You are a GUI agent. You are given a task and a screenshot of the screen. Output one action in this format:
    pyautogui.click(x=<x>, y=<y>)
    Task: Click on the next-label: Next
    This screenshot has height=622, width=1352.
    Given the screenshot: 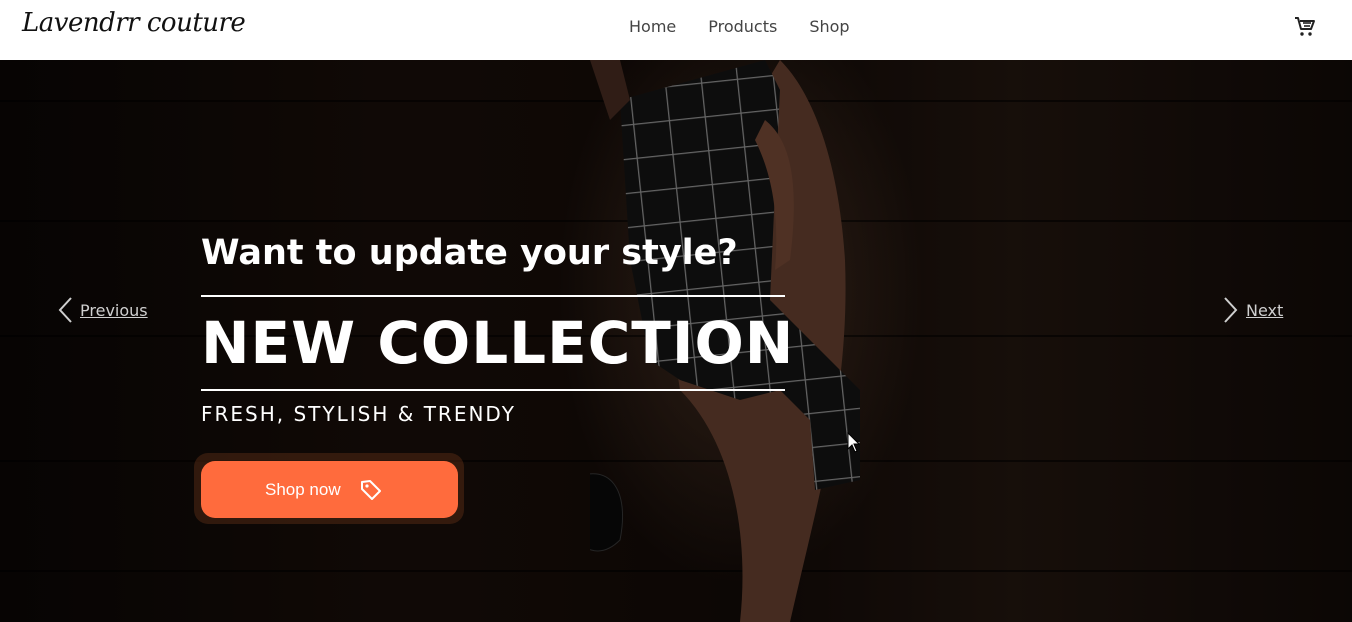 What is the action you would take?
    pyautogui.click(x=1265, y=310)
    